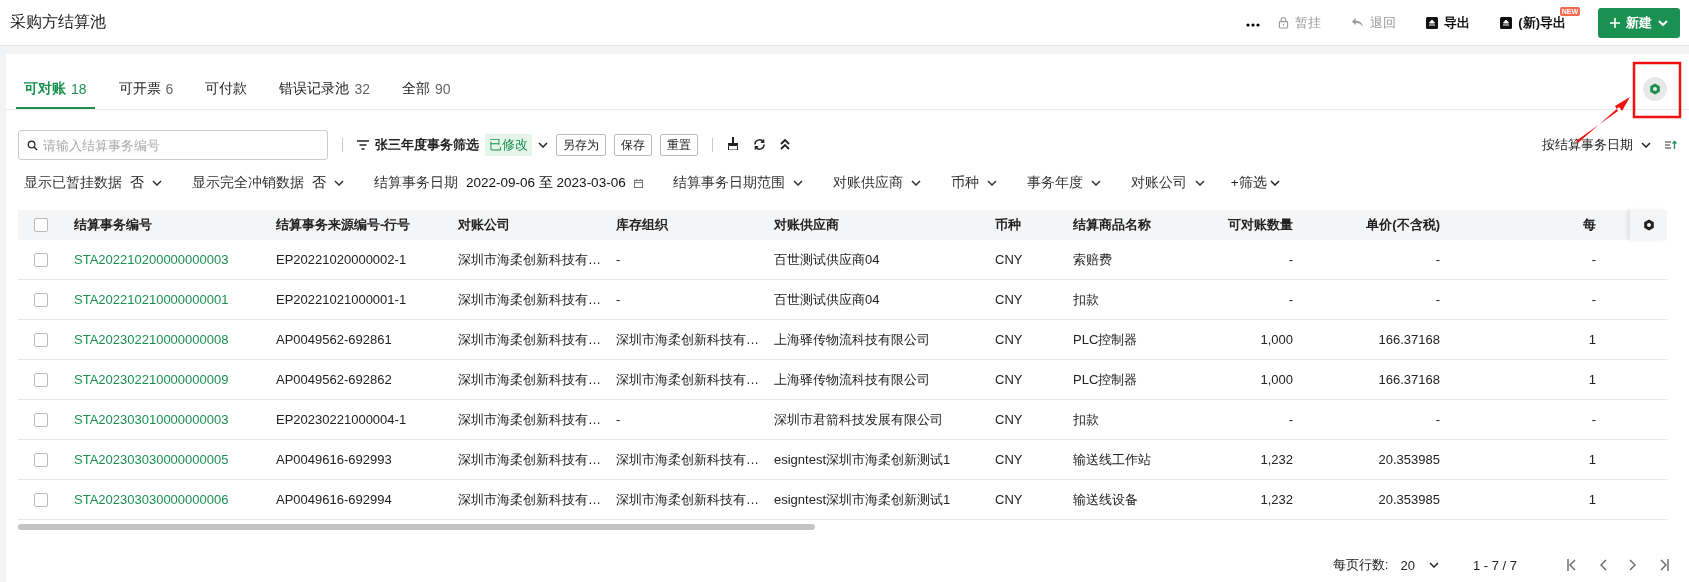  I want to click on tab: 可付款, so click(226, 90).